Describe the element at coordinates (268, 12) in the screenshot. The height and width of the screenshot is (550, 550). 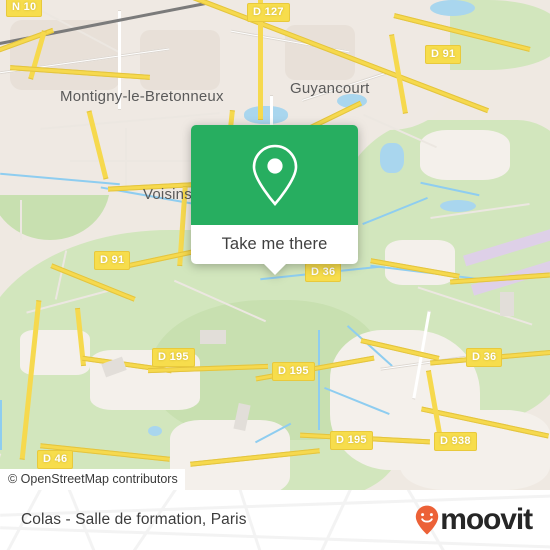
I see `map-road-shield: D 127` at that location.